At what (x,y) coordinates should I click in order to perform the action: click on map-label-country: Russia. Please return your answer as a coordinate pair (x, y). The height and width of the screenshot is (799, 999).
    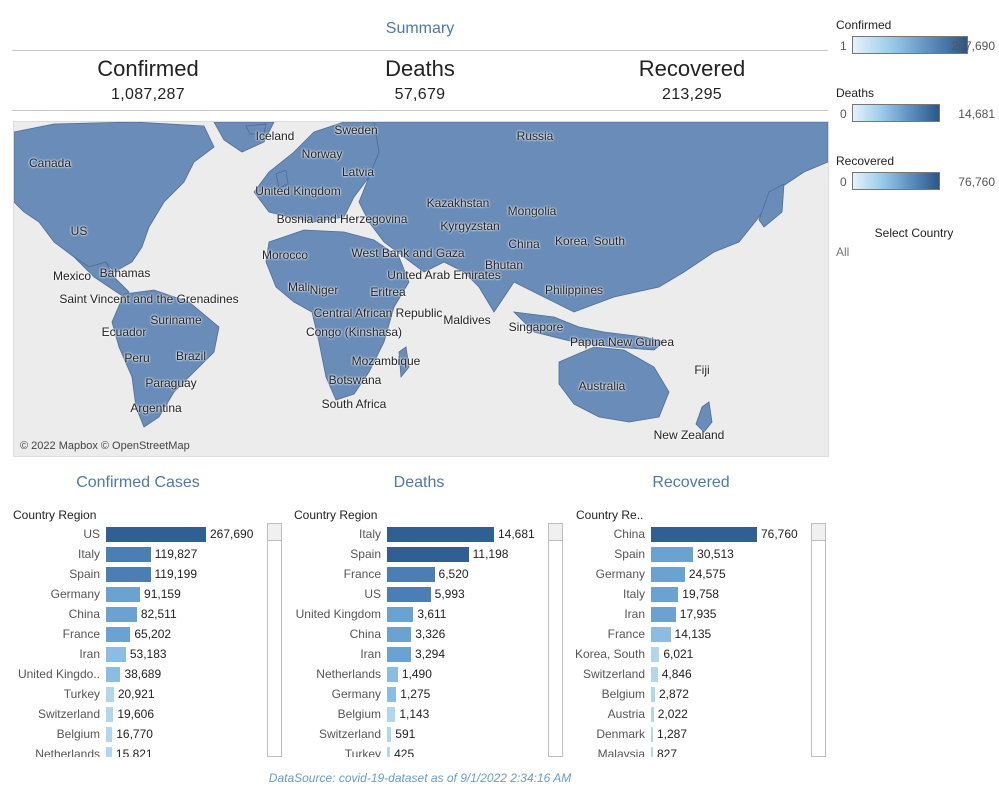
    Looking at the image, I should click on (535, 136).